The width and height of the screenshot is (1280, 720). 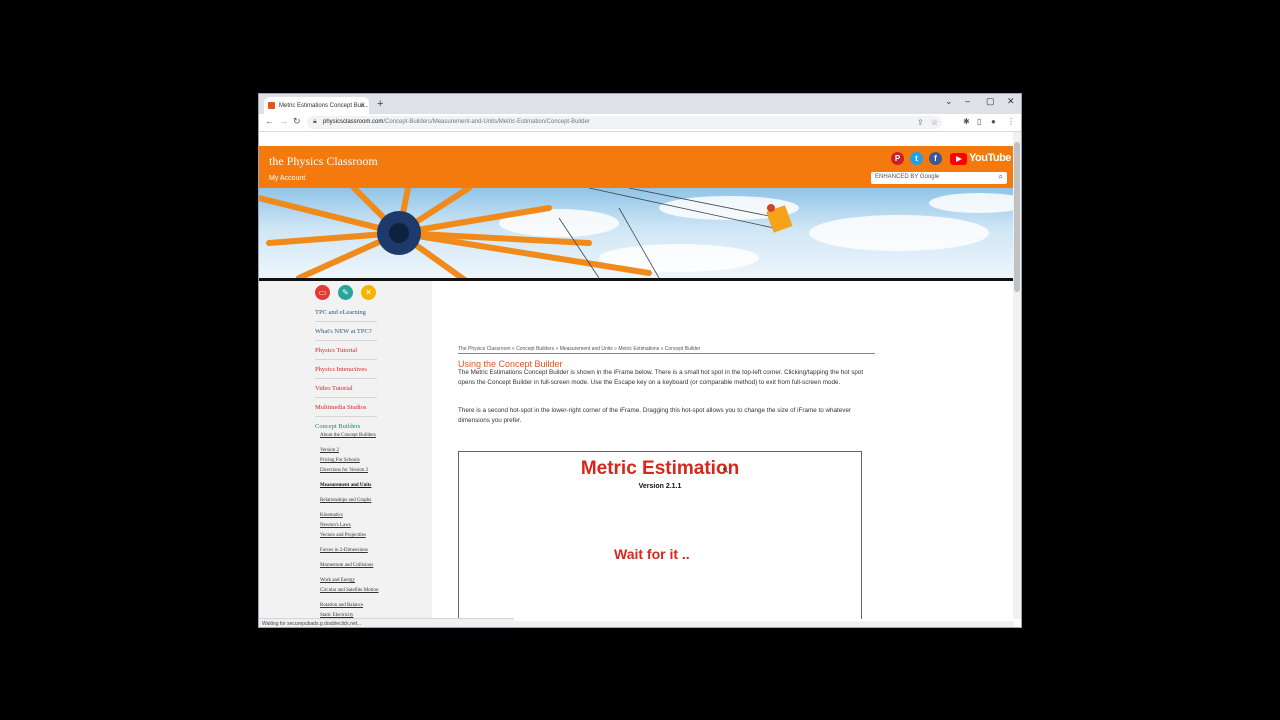 I want to click on tools-icon: ✕, so click(x=368, y=292).